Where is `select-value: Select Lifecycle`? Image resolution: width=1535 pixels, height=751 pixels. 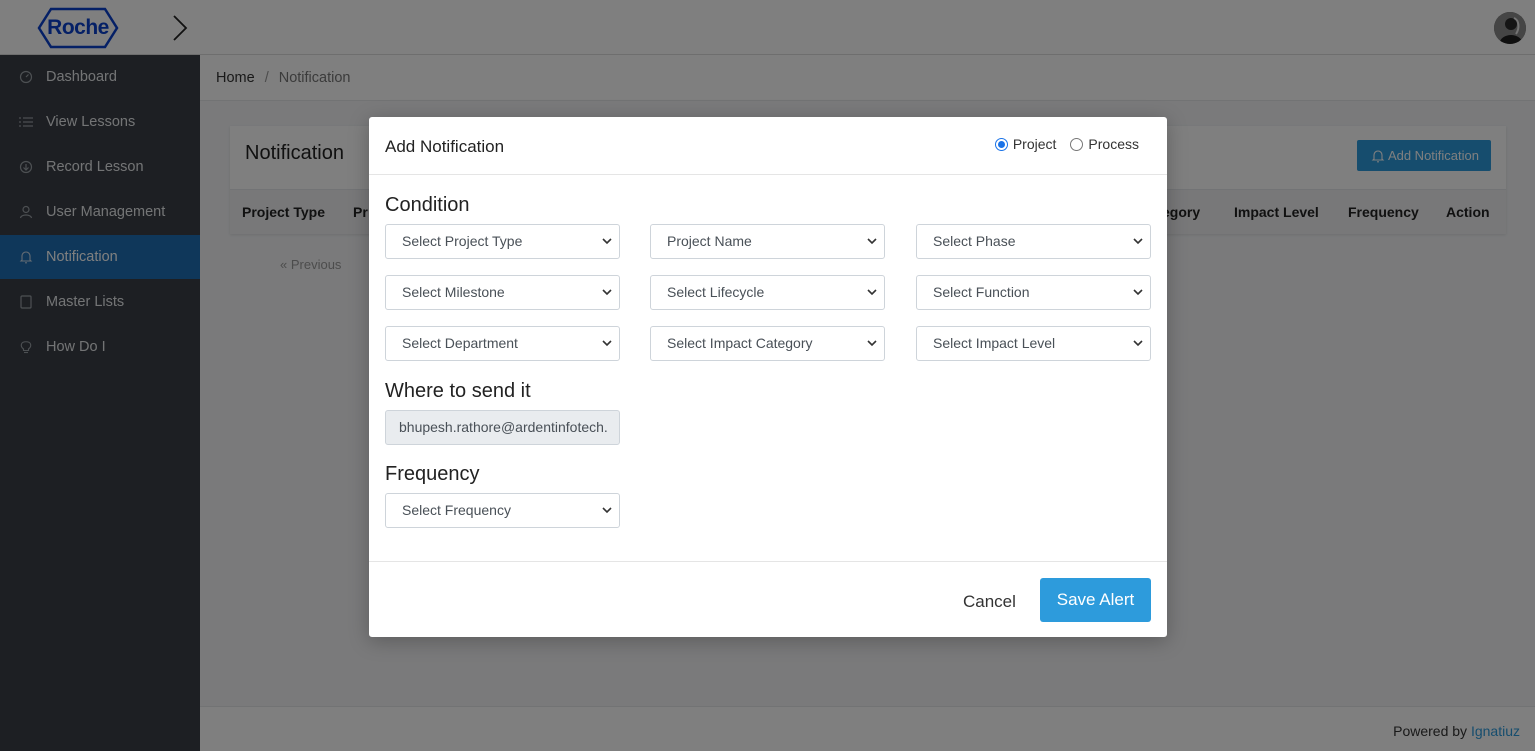
select-value: Select Lifecycle is located at coordinates (716, 292).